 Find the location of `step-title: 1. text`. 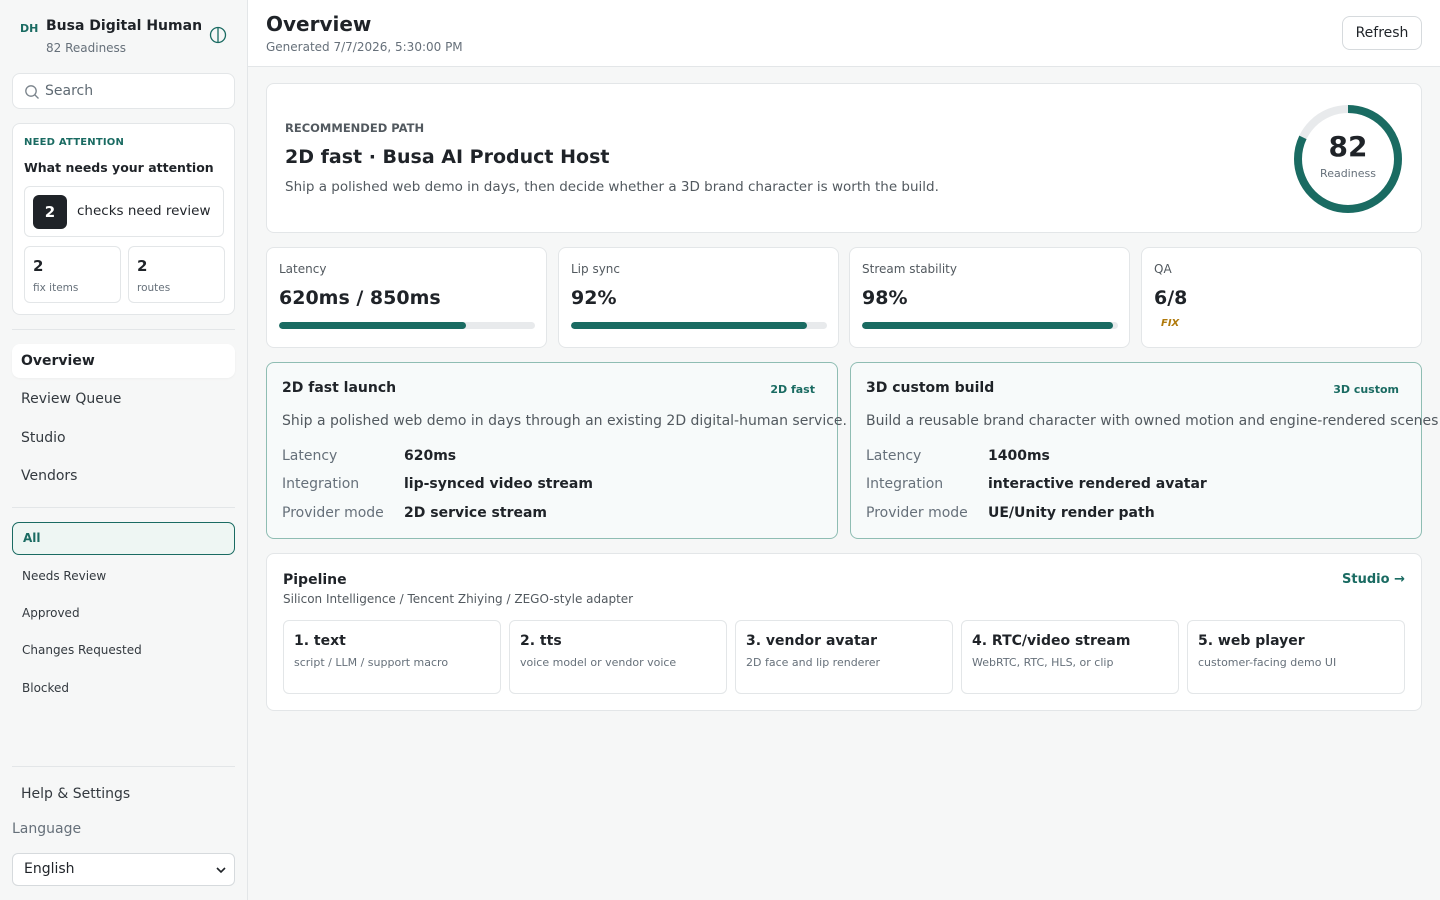

step-title: 1. text is located at coordinates (320, 641).